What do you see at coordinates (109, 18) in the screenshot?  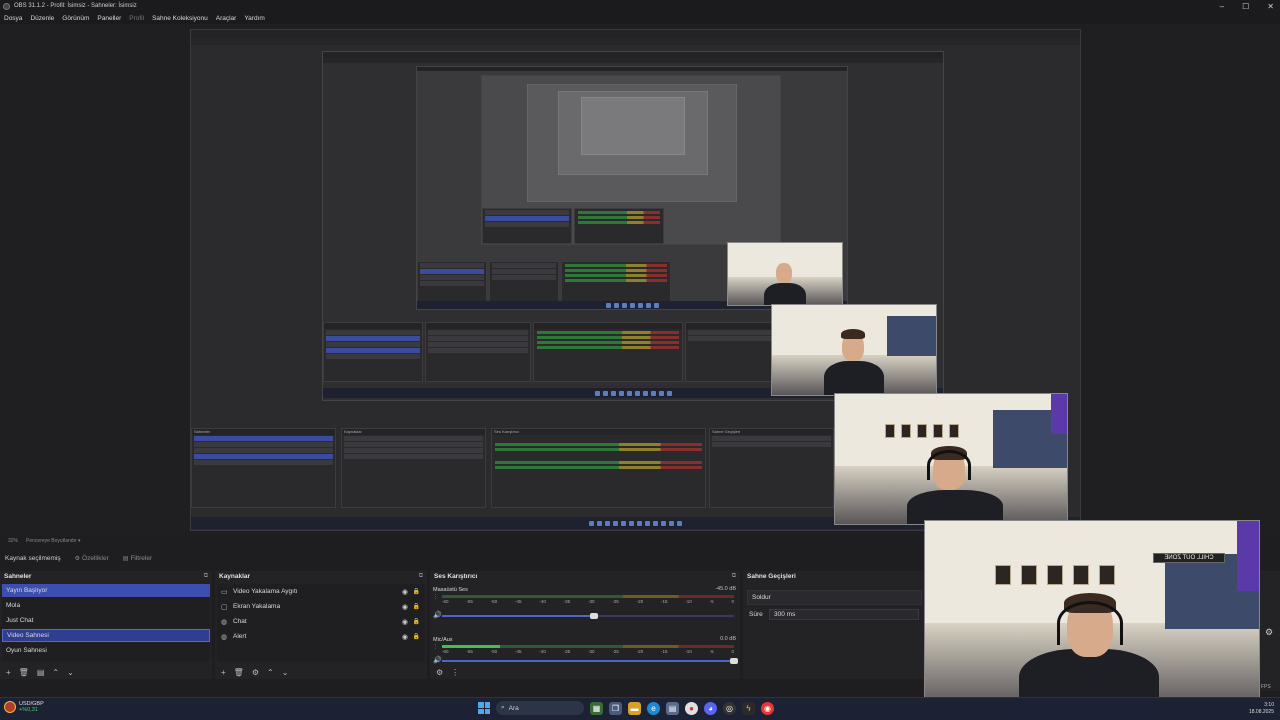 I see `menu-docks: Paneller` at bounding box center [109, 18].